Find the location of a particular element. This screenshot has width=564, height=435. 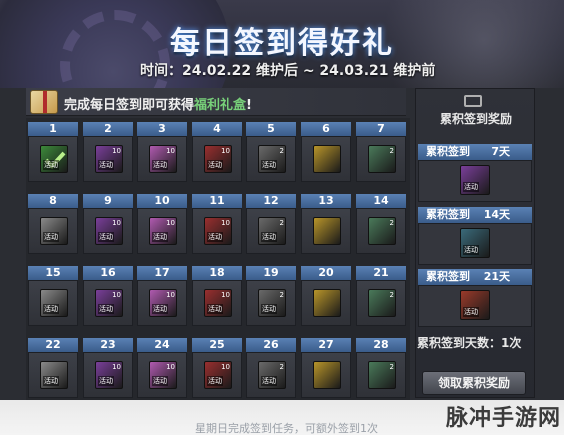

signin-day-cell: 13 is located at coordinates (326, 224).